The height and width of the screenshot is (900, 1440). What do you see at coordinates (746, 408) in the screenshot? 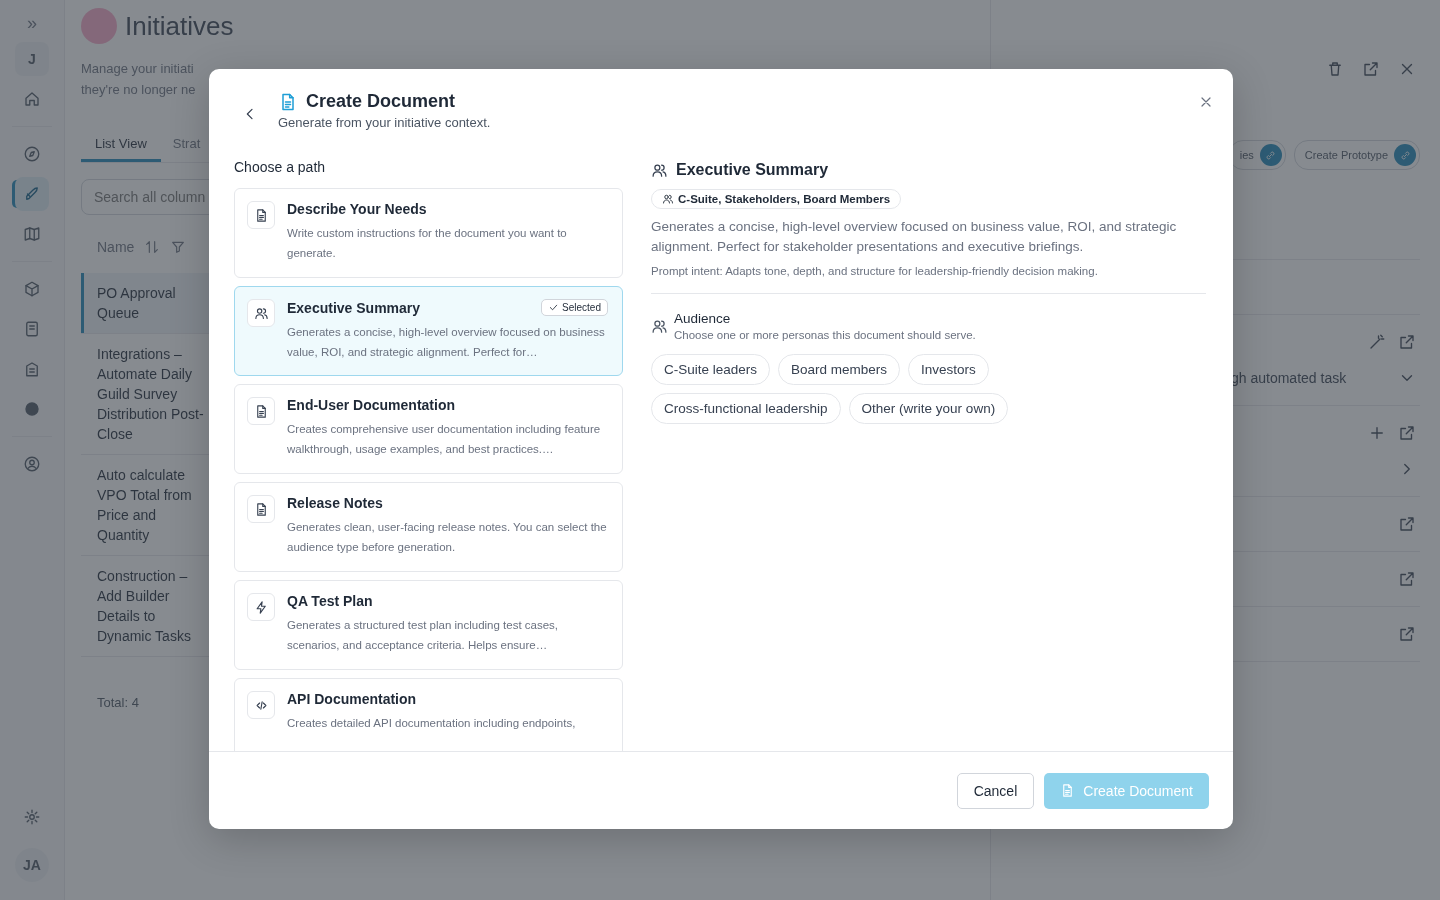
I see `audience-option: Cross-functional leadership` at bounding box center [746, 408].